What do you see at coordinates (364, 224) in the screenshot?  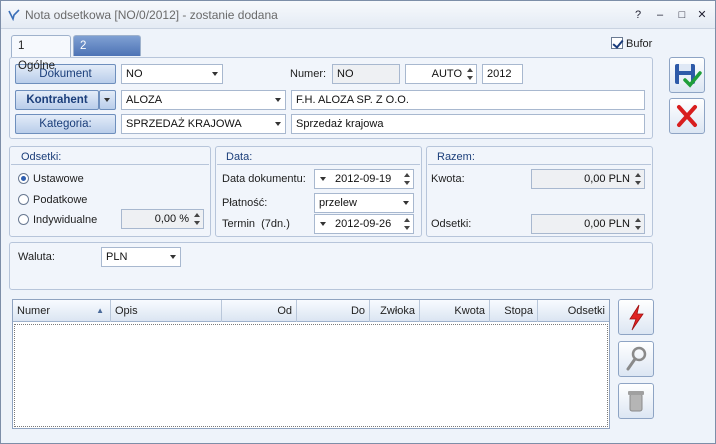 I see `termin-field: 2012-09-26` at bounding box center [364, 224].